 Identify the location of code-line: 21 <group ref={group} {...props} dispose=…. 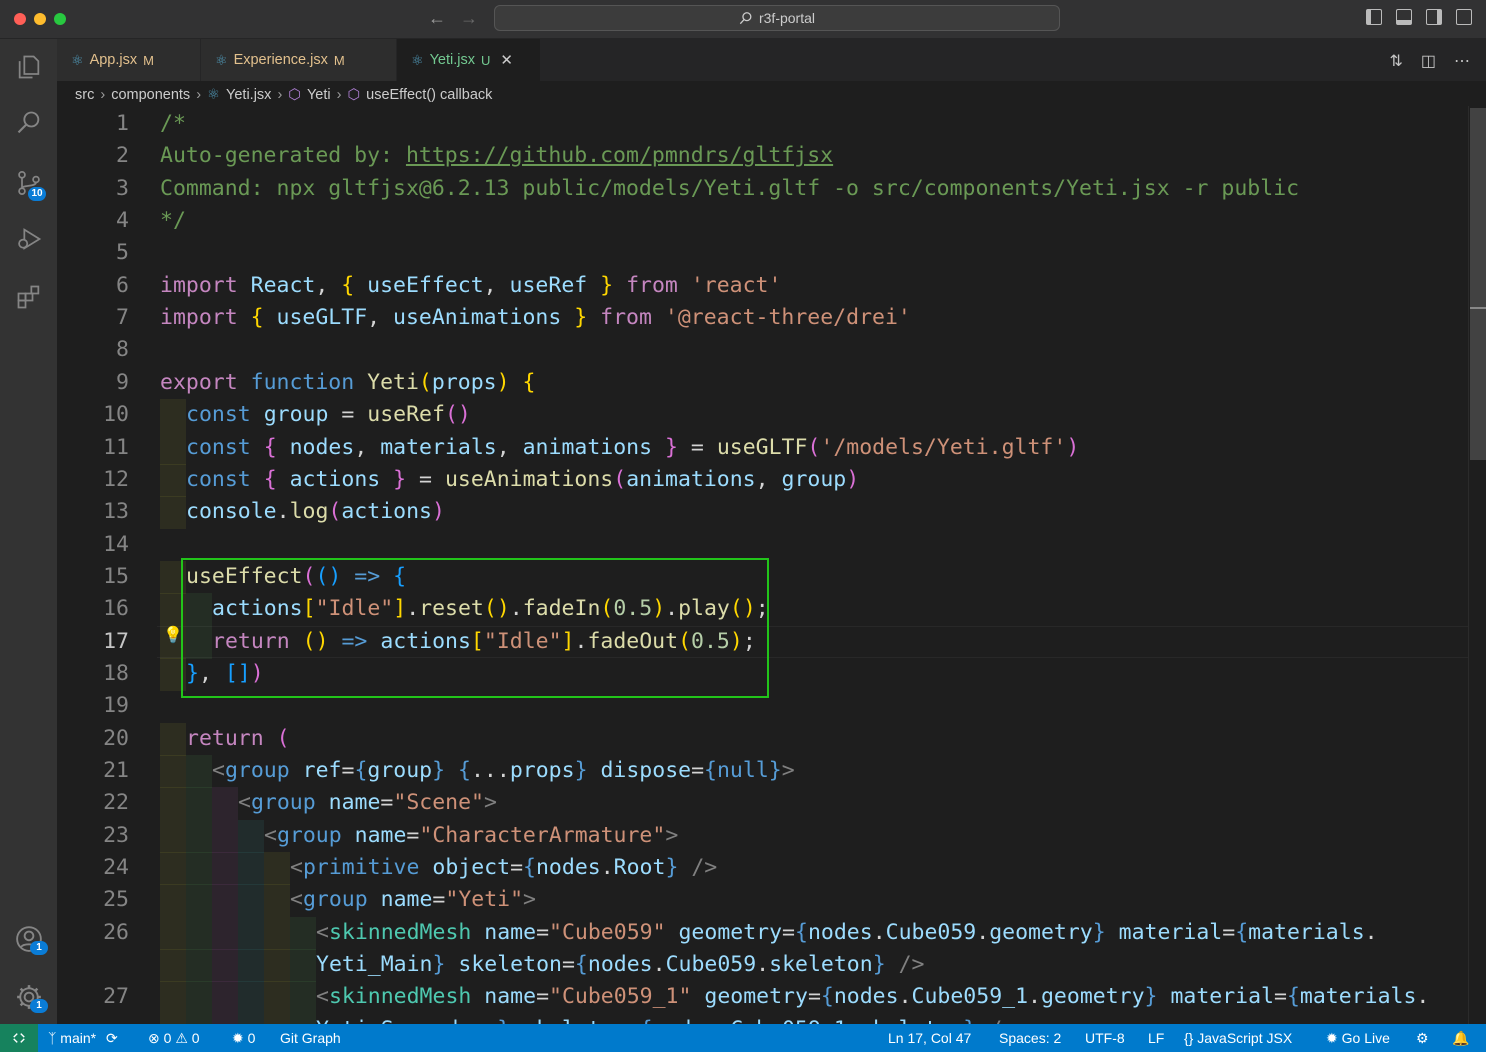
(762, 771).